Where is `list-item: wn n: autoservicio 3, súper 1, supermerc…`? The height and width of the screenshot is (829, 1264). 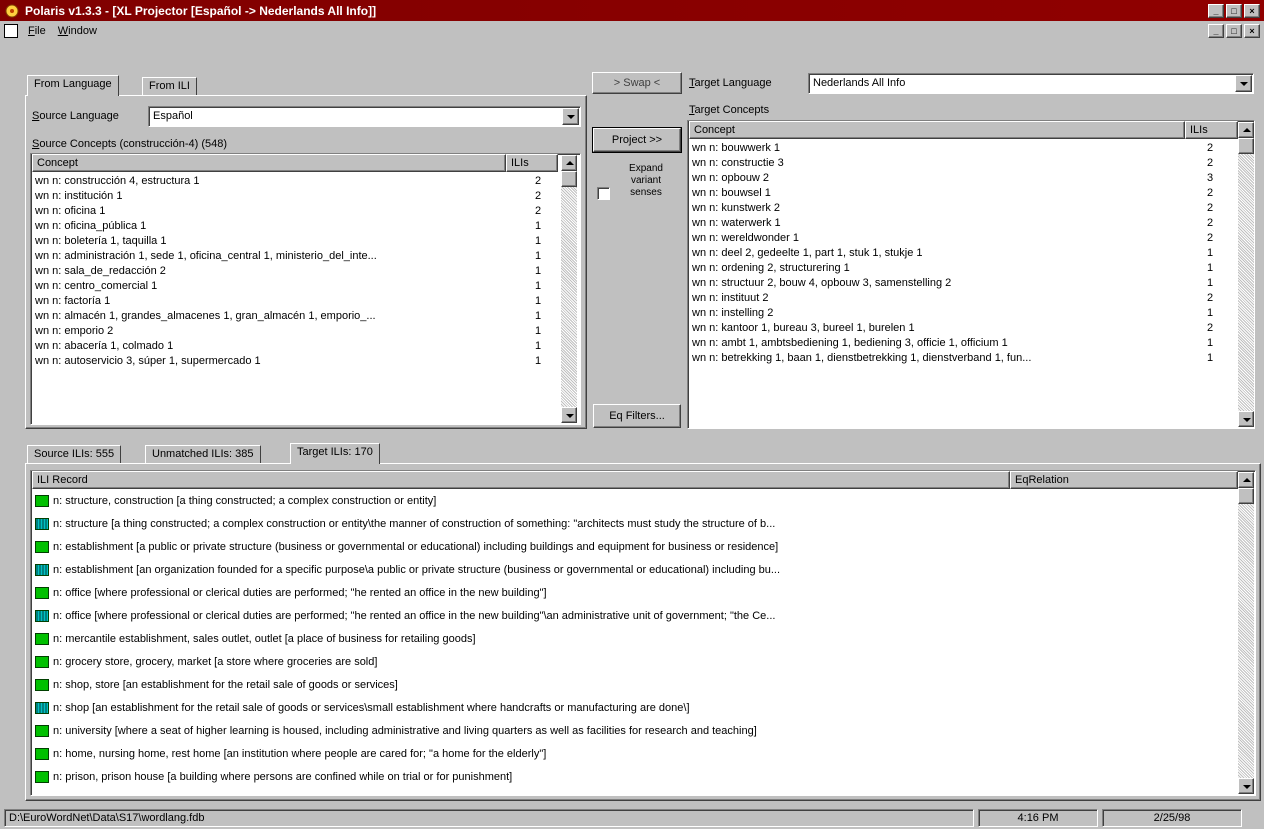
list-item: wn n: autoservicio 3, súper 1, supermerc… is located at coordinates (277, 361).